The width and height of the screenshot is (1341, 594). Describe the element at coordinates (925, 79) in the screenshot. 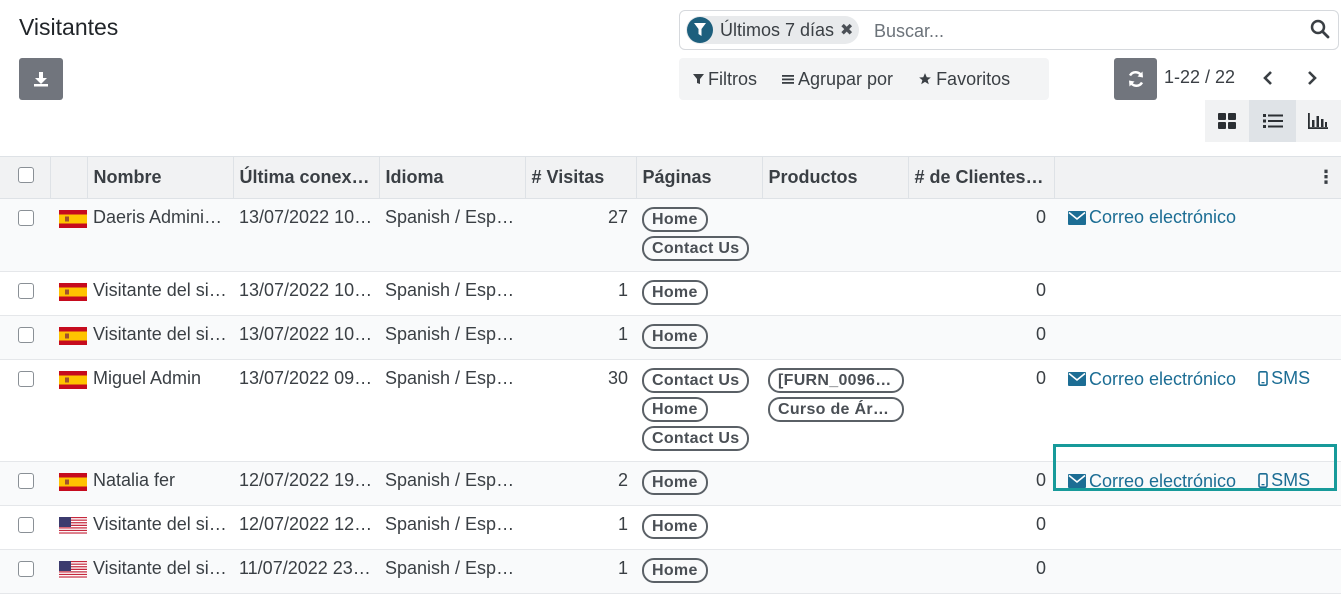

I see `star-icon` at that location.